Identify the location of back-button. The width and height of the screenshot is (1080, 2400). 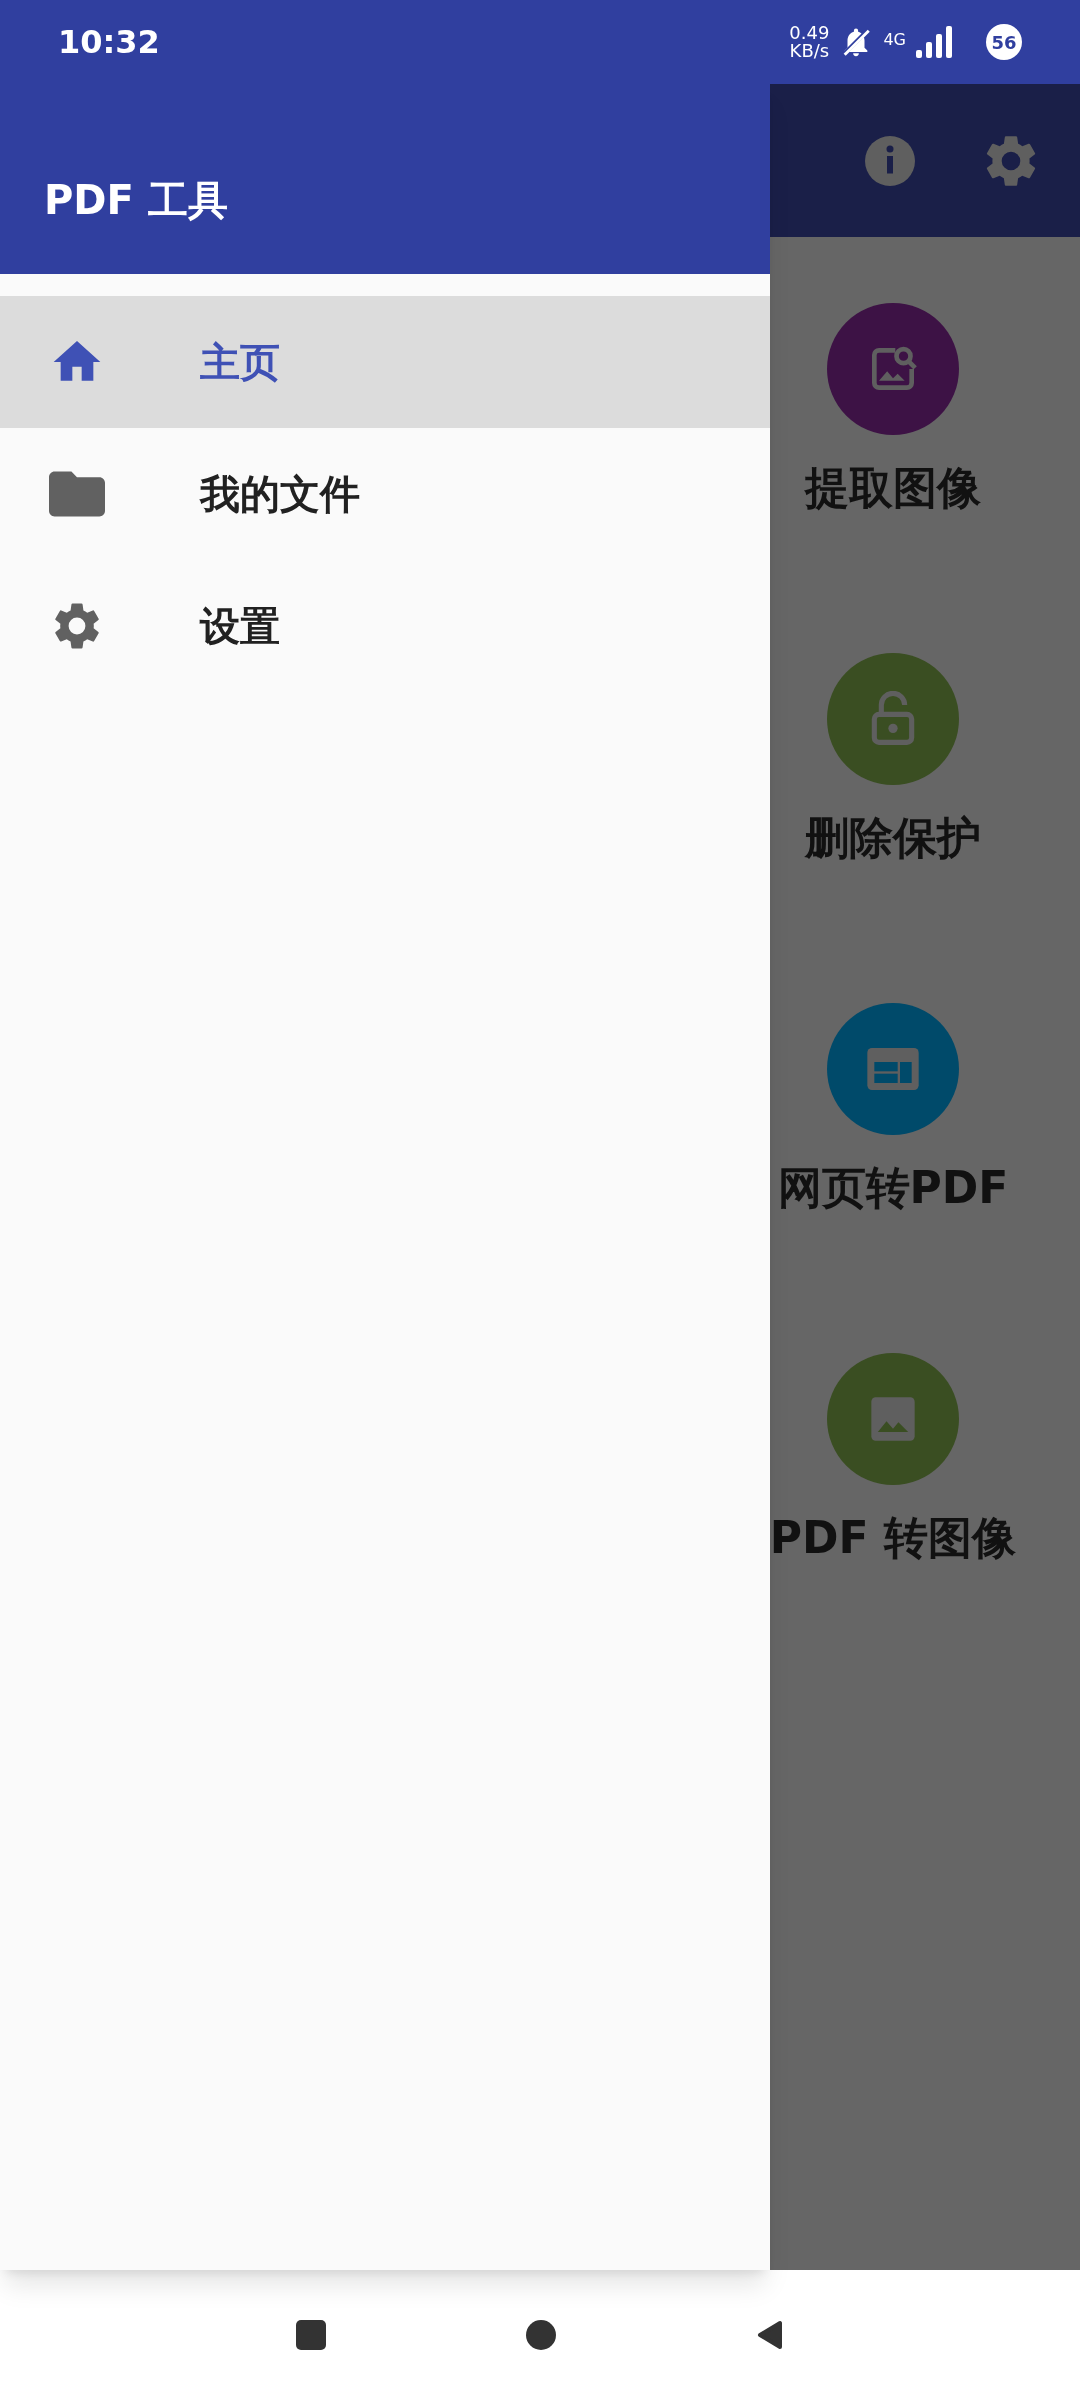
(770, 2335).